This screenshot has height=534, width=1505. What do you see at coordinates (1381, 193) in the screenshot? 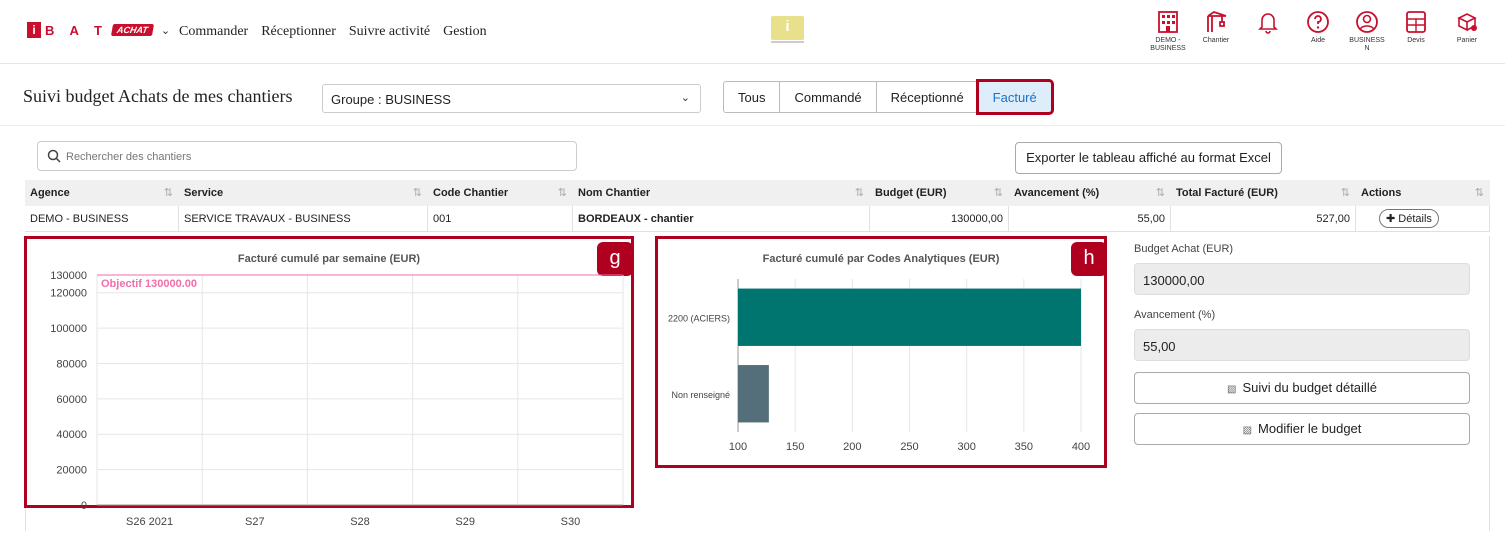
I see `column-header-label: Actions` at bounding box center [1381, 193].